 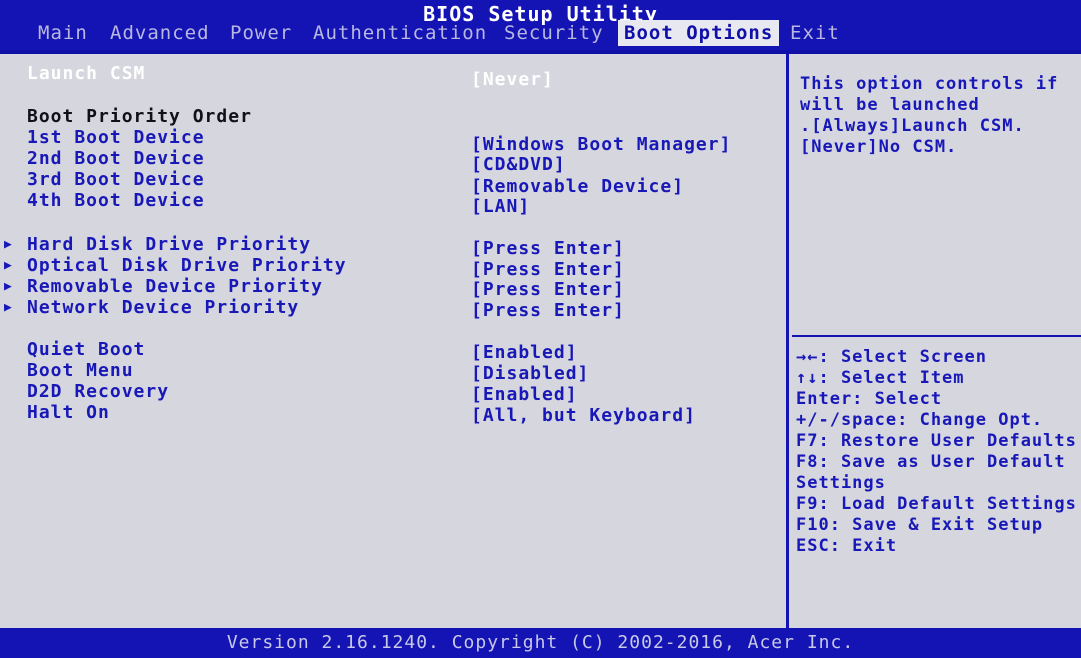 What do you see at coordinates (500, 206) in the screenshot?
I see `boot-device-4-value: [LAN]` at bounding box center [500, 206].